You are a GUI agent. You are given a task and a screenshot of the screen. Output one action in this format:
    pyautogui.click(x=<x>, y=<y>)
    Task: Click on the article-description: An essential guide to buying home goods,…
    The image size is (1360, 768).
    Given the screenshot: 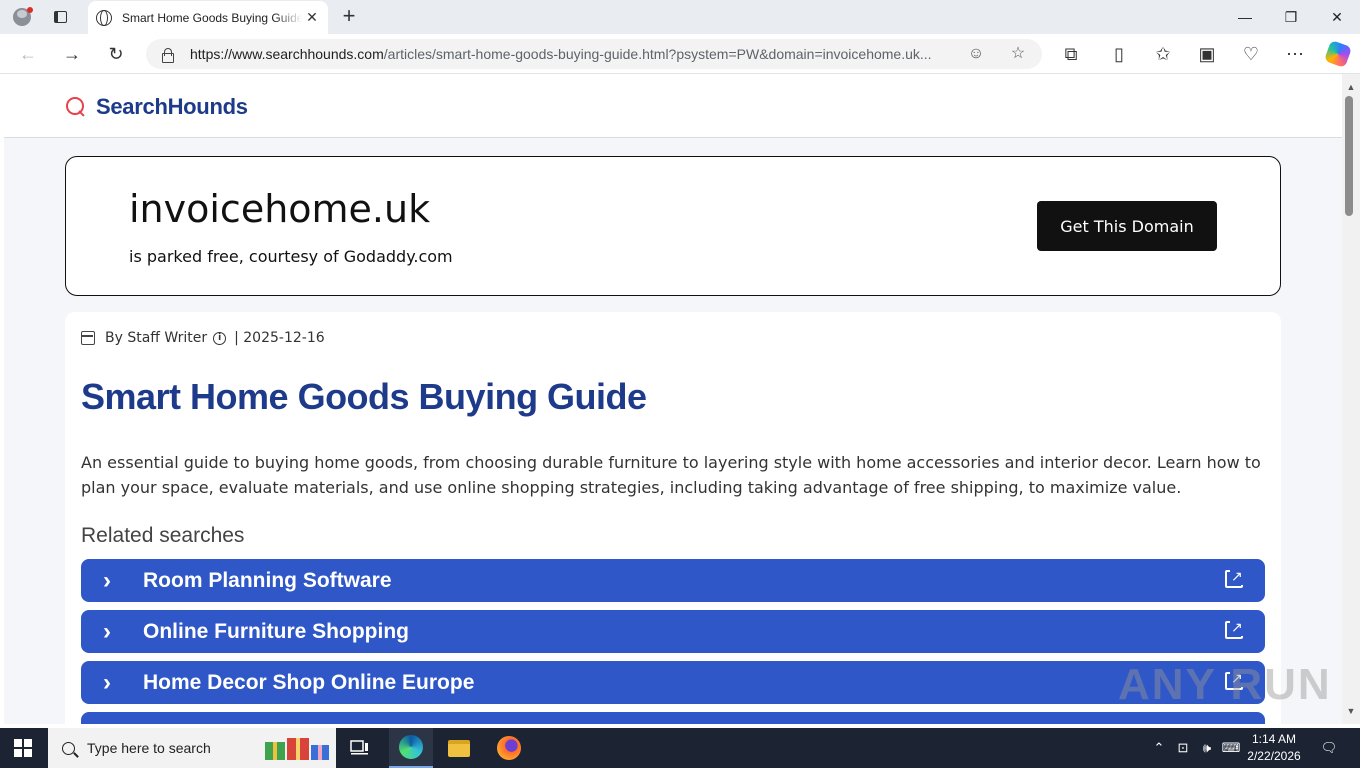 What is the action you would take?
    pyautogui.click(x=671, y=475)
    